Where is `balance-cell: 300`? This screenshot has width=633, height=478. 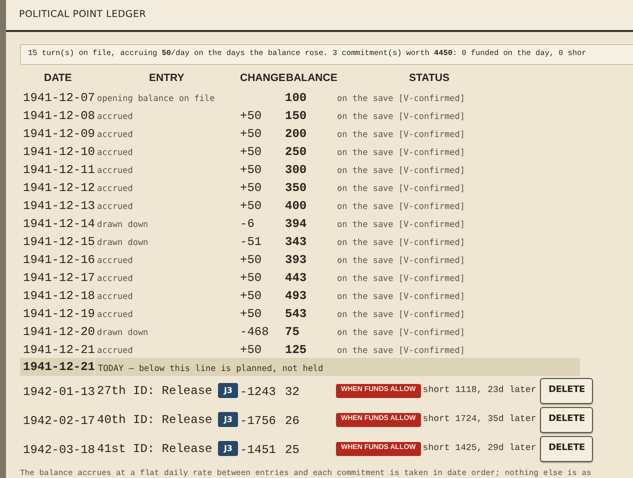
balance-cell: 300 is located at coordinates (296, 170).